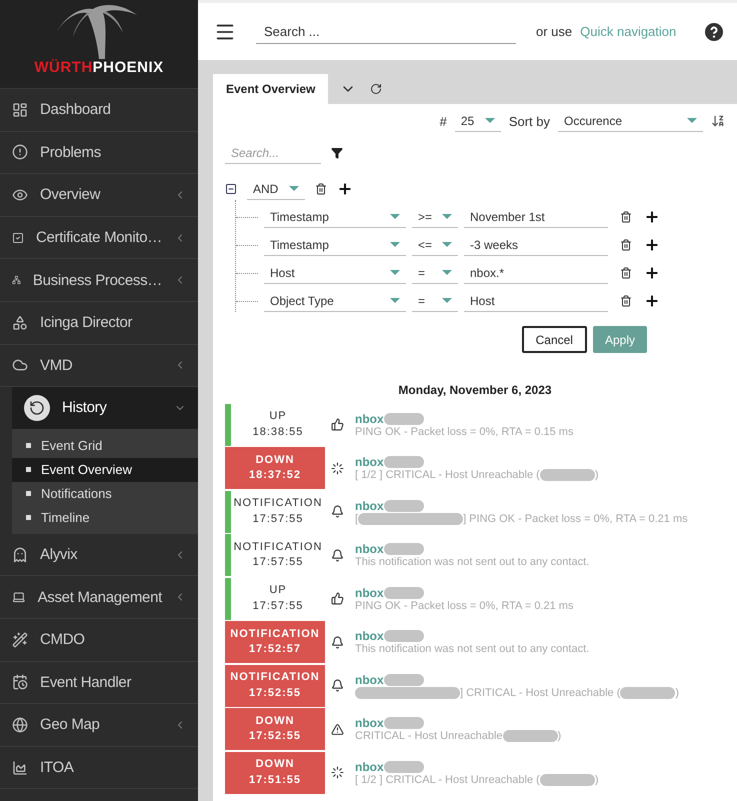 This screenshot has width=737, height=801. I want to click on limit-select: 25, so click(477, 121).